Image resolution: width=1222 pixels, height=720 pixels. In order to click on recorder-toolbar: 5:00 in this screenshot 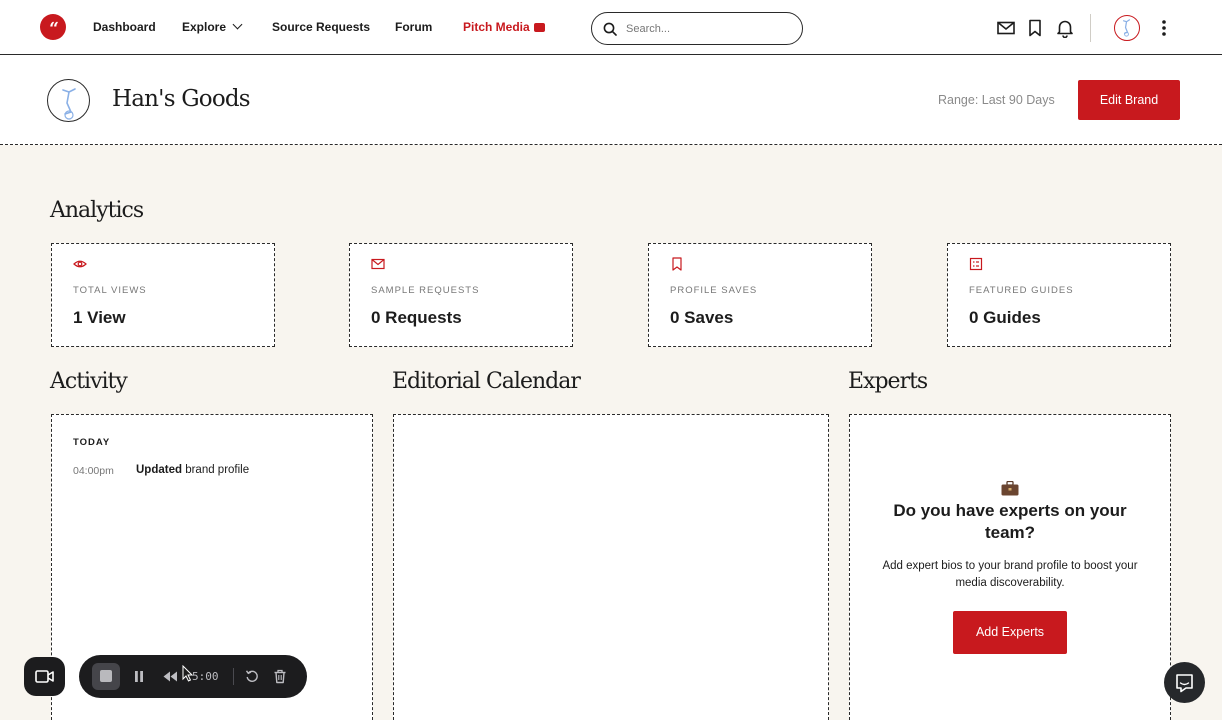, I will do `click(193, 676)`.